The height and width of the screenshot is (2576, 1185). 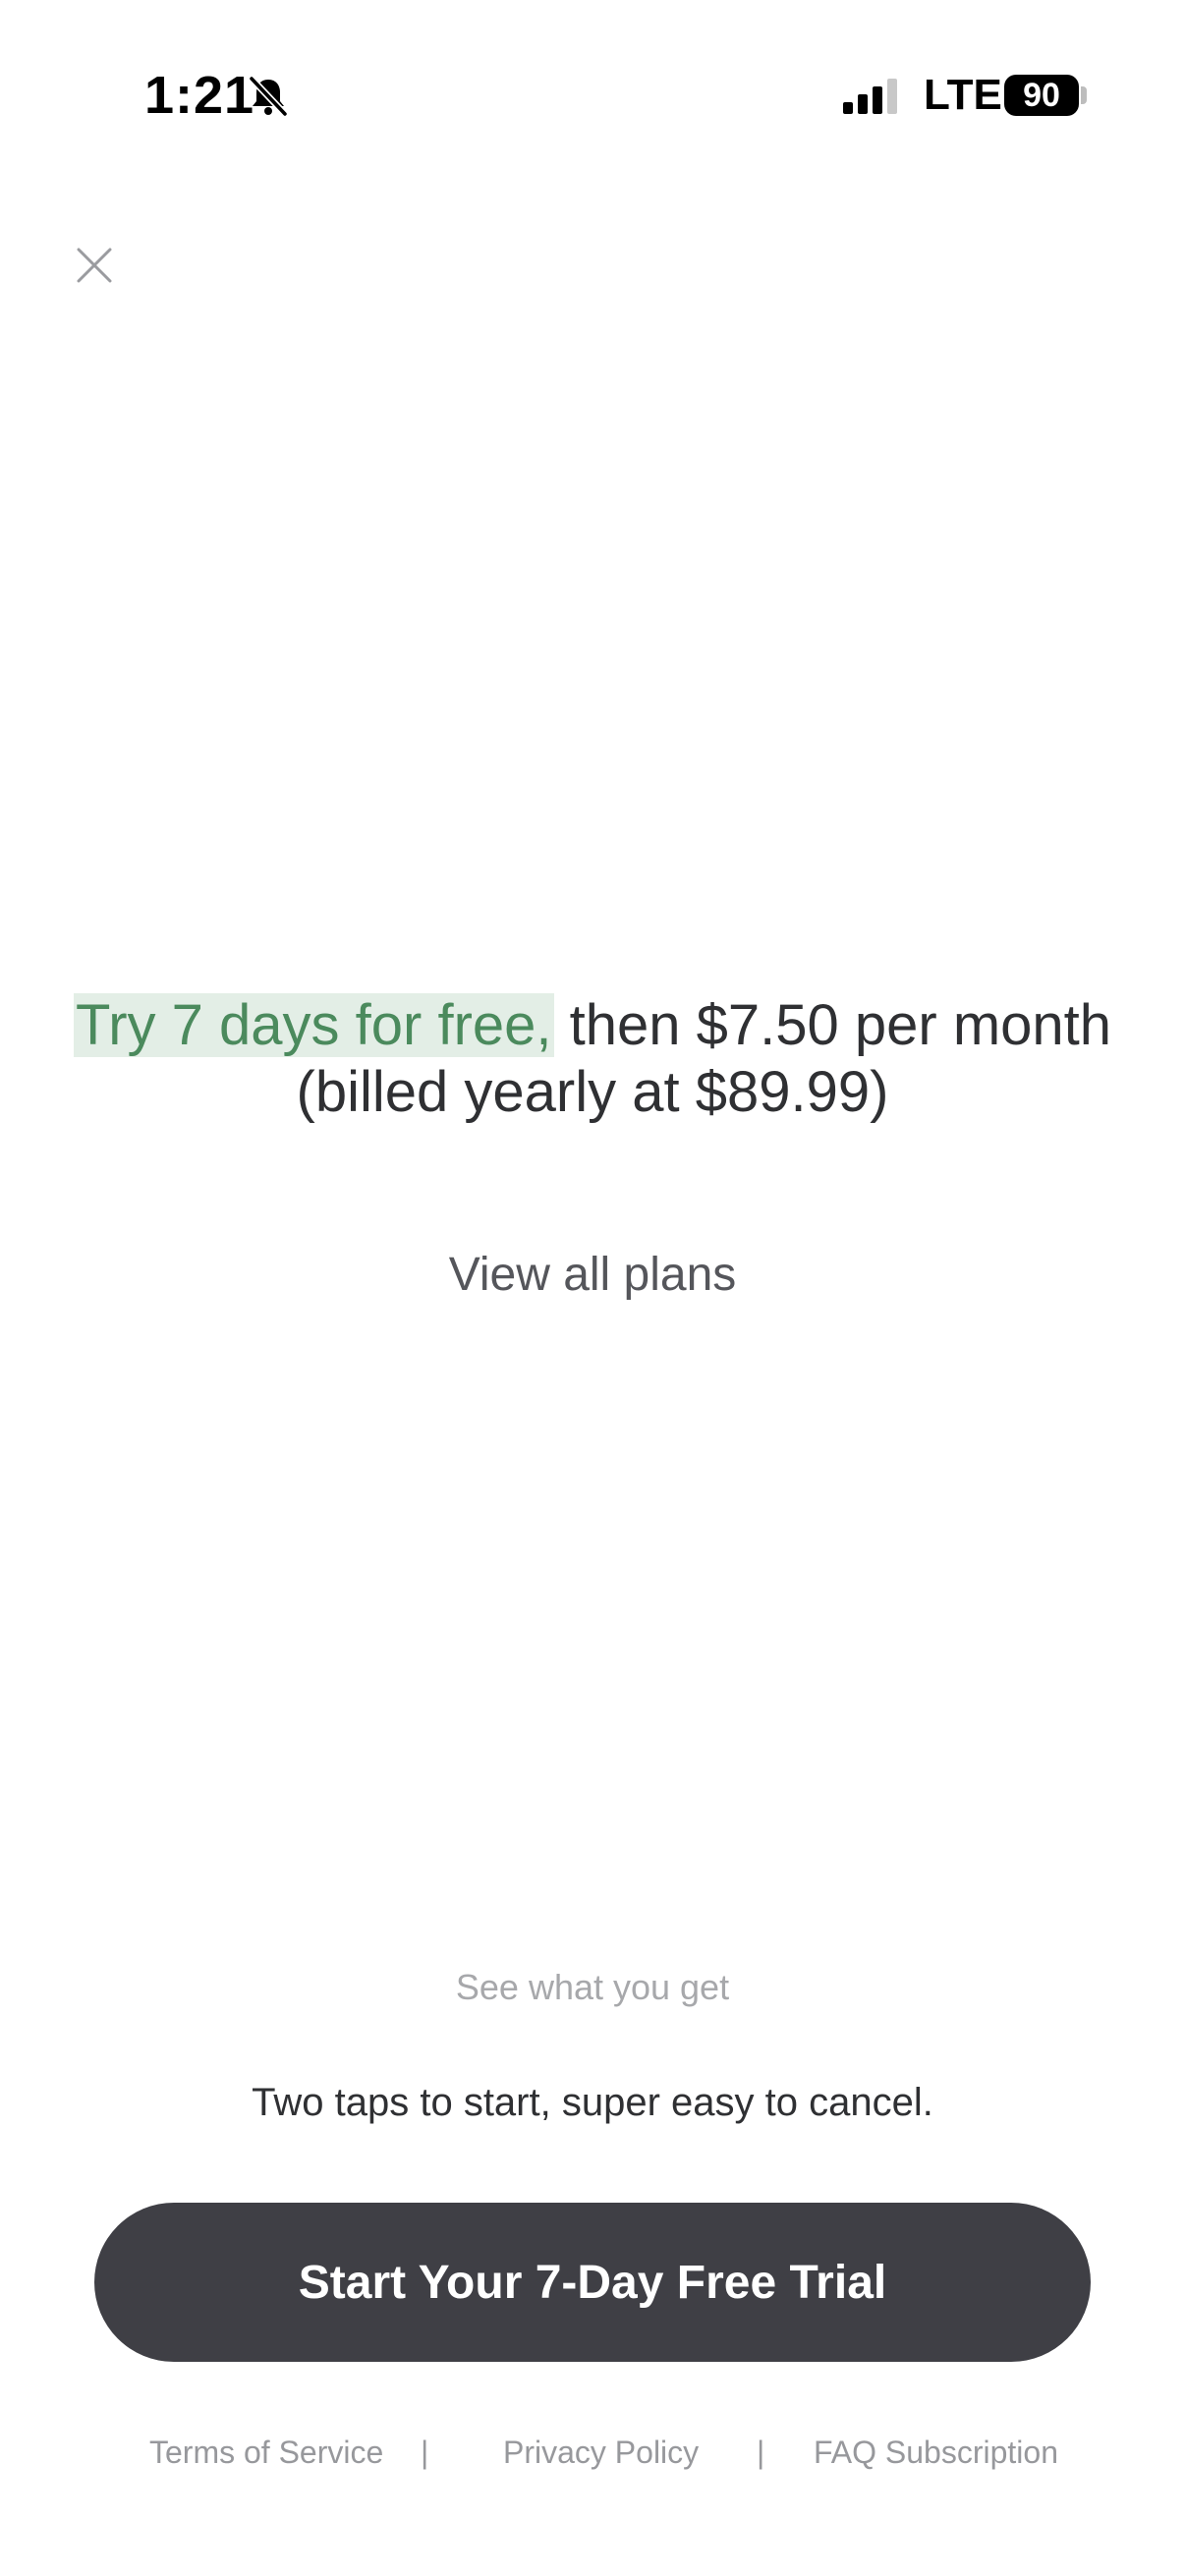 What do you see at coordinates (833, 1025) in the screenshot?
I see `offer-price-line: then $7.50 per month` at bounding box center [833, 1025].